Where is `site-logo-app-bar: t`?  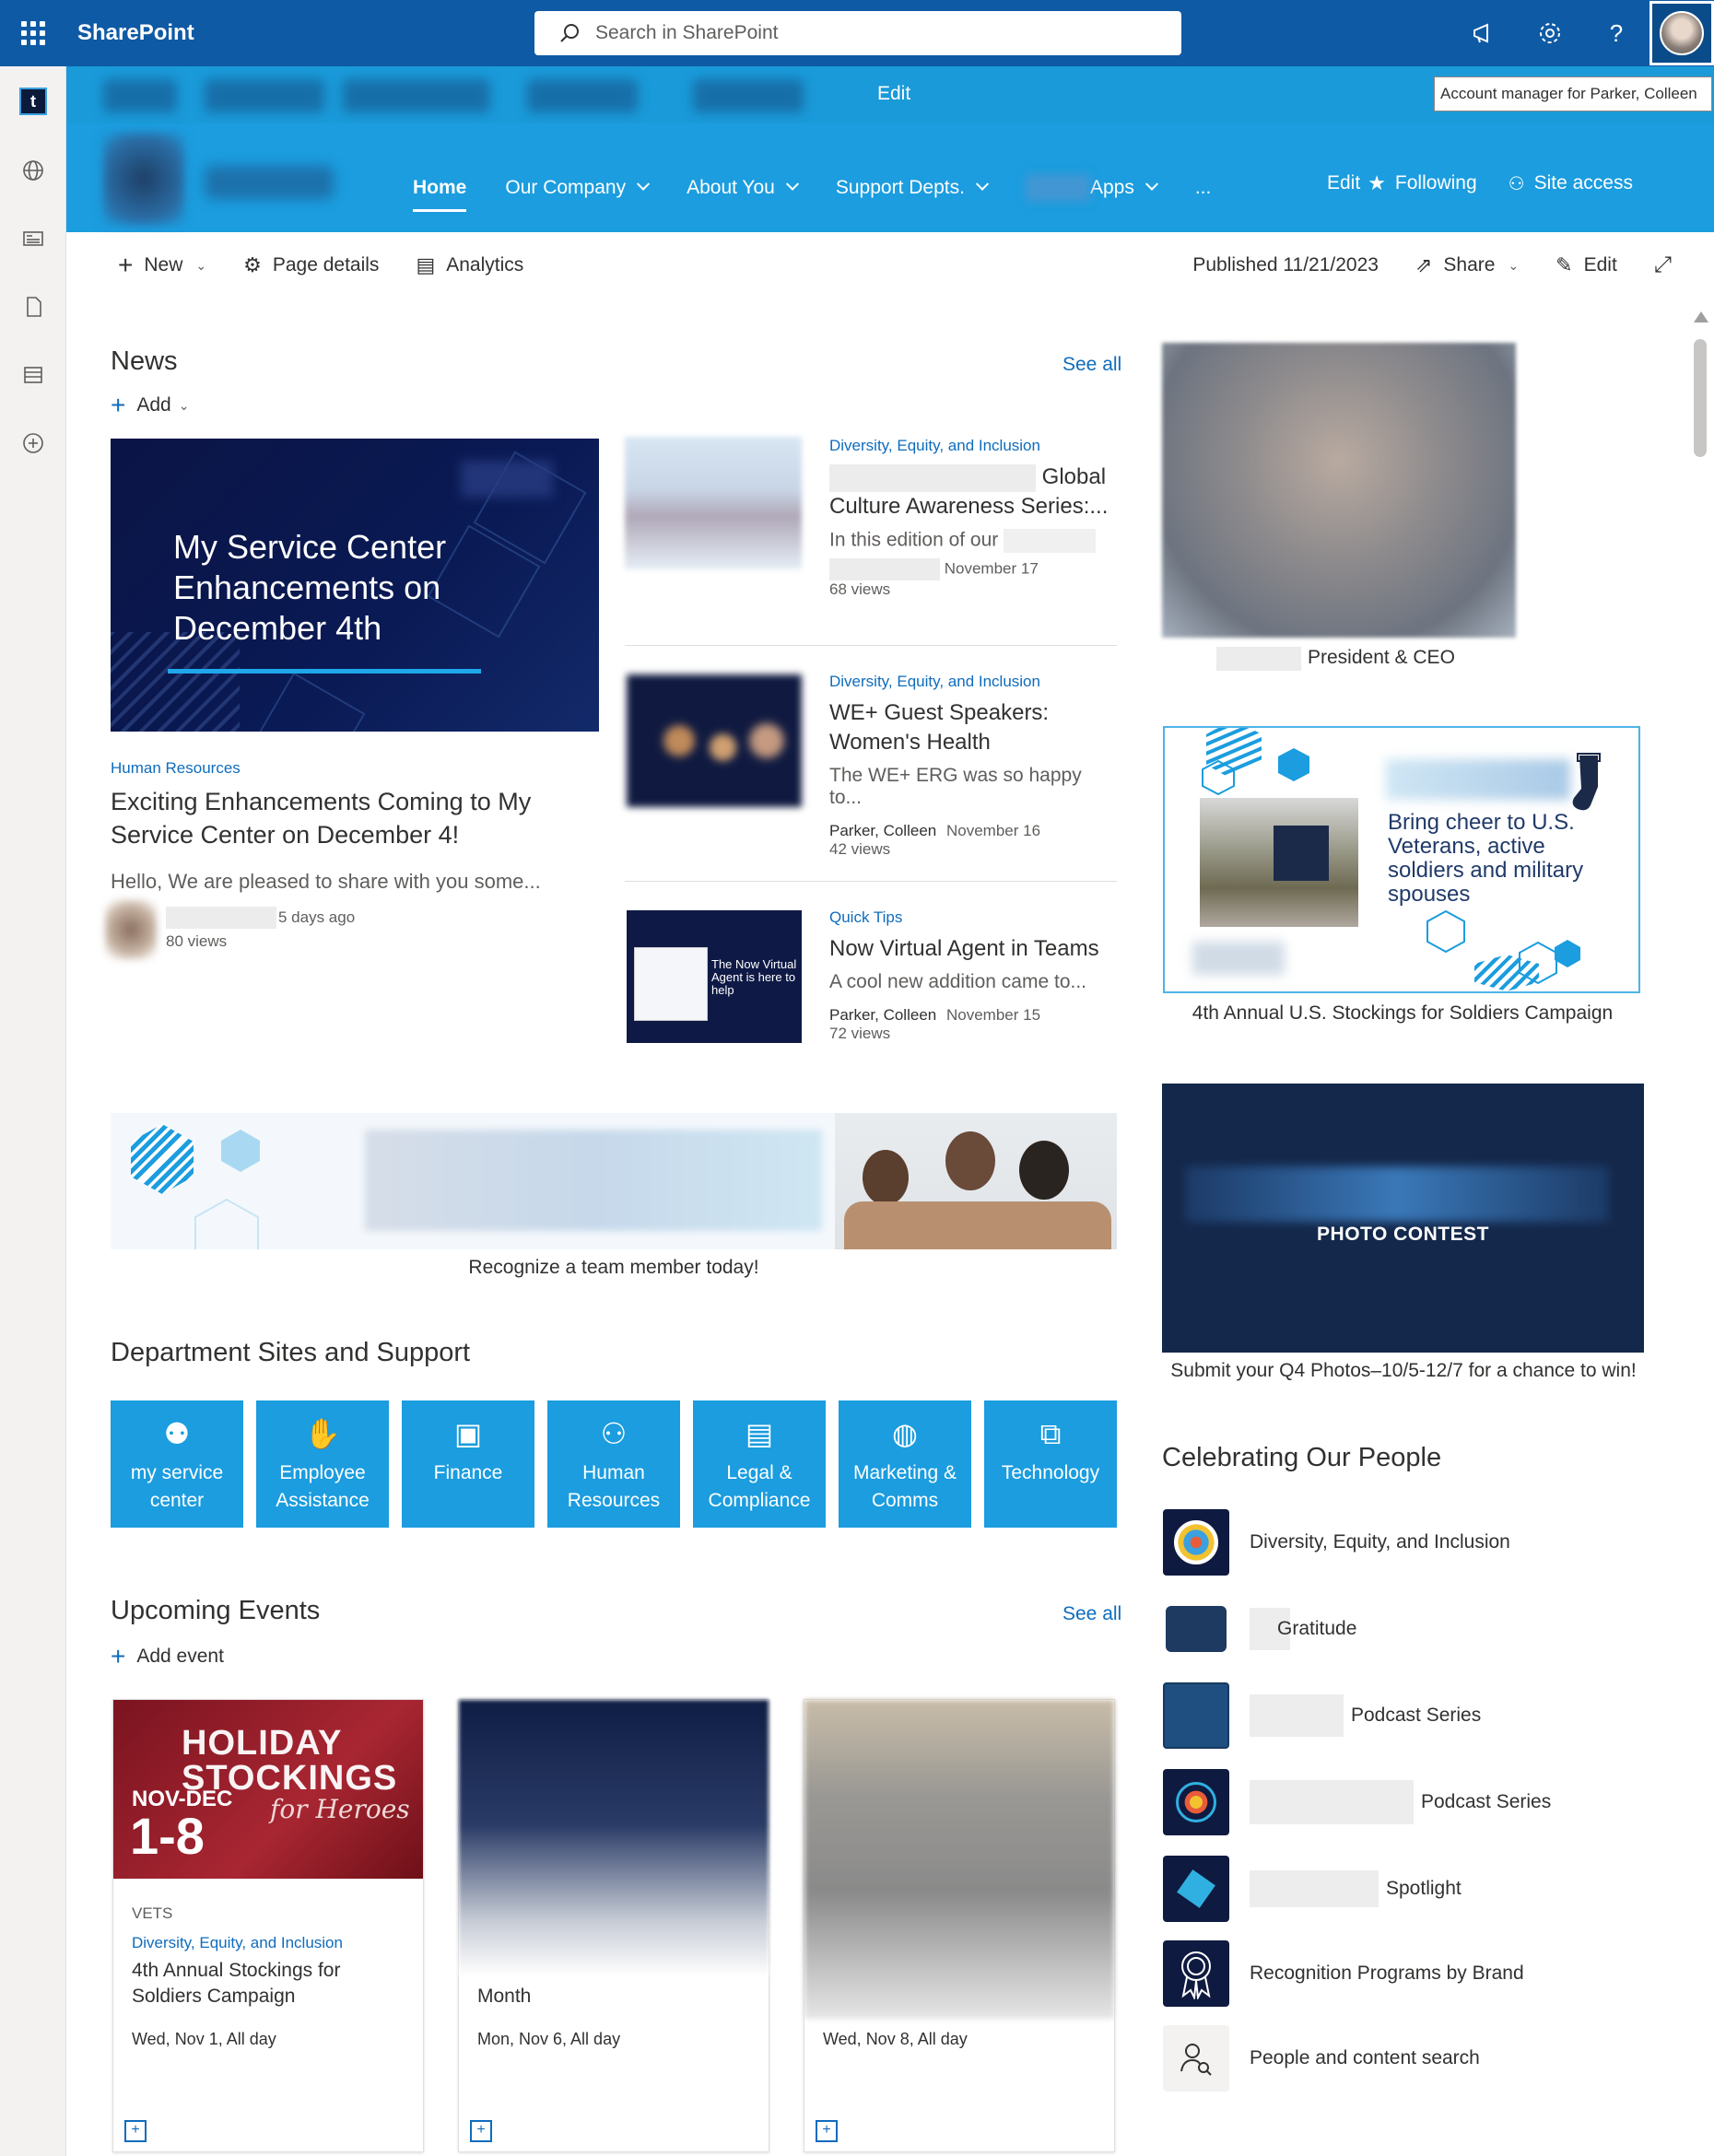
site-logo-app-bar: t is located at coordinates (33, 101).